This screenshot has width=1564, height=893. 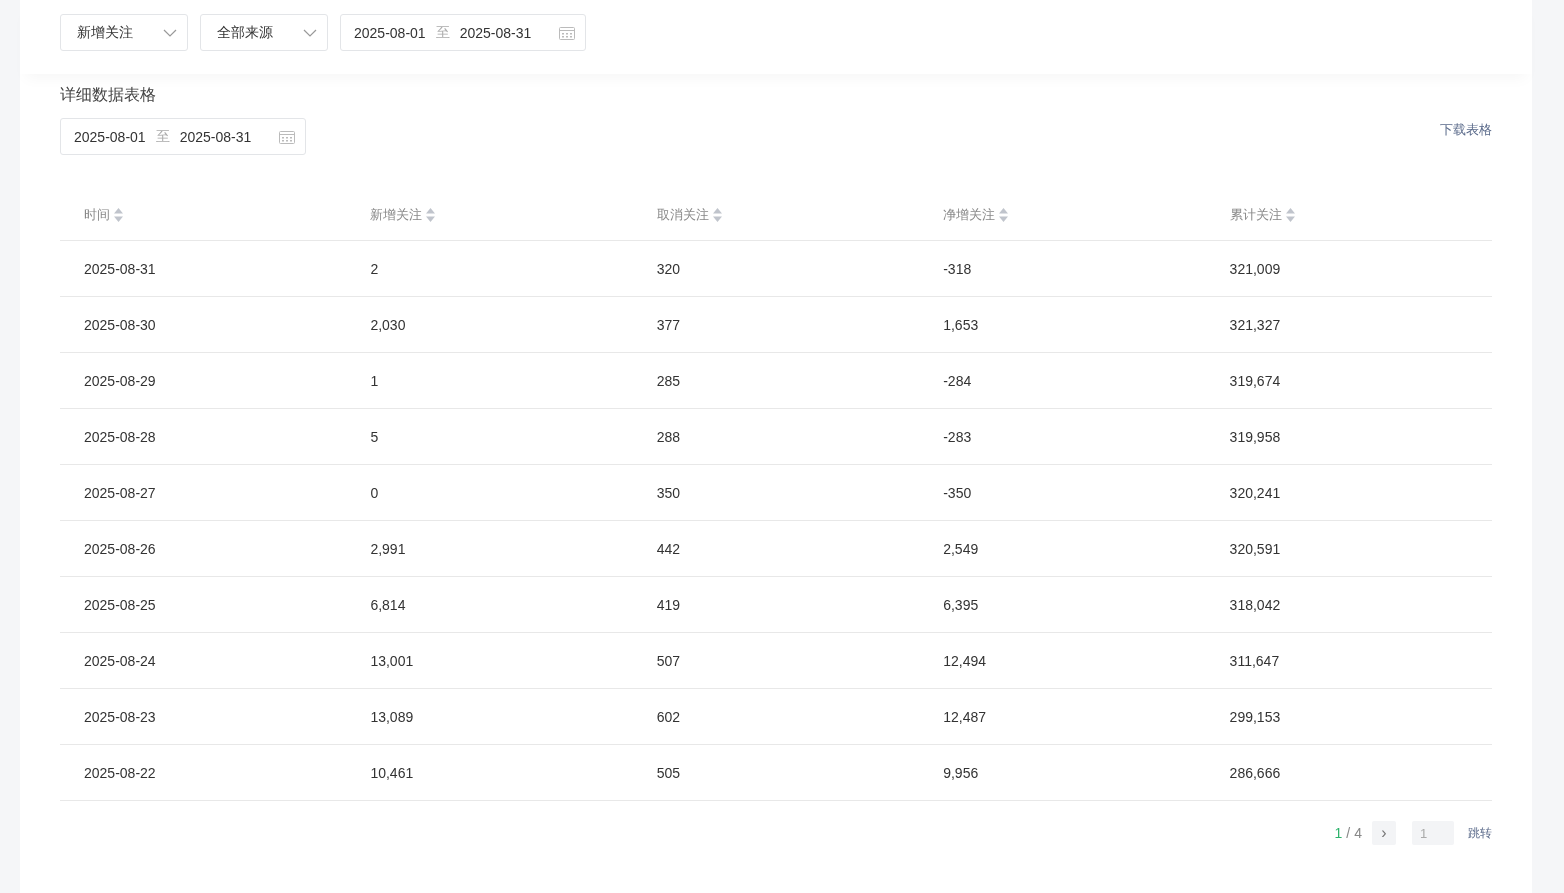 I want to click on table-cell: 318,042, so click(x=1255, y=604).